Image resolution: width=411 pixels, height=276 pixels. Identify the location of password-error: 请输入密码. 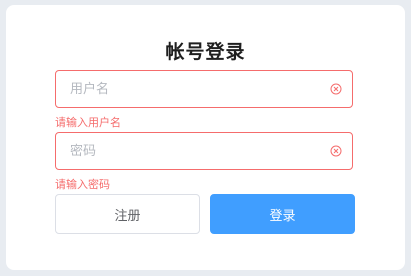
(82, 184).